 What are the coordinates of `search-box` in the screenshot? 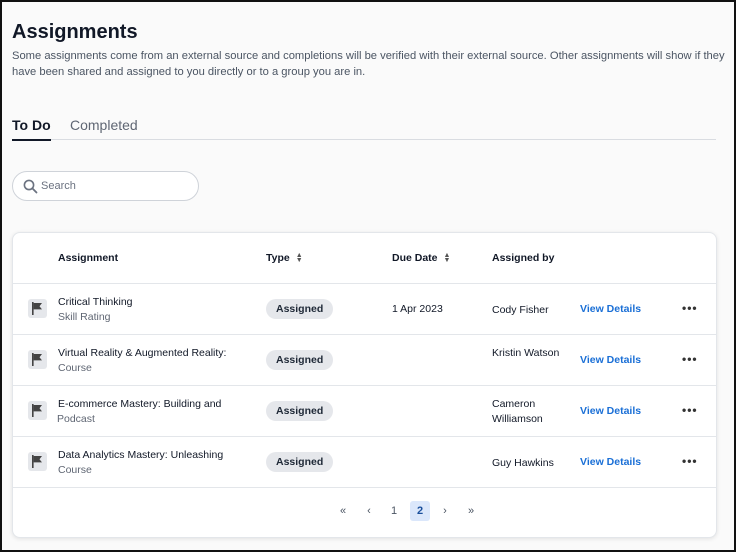 It's located at (105, 186).